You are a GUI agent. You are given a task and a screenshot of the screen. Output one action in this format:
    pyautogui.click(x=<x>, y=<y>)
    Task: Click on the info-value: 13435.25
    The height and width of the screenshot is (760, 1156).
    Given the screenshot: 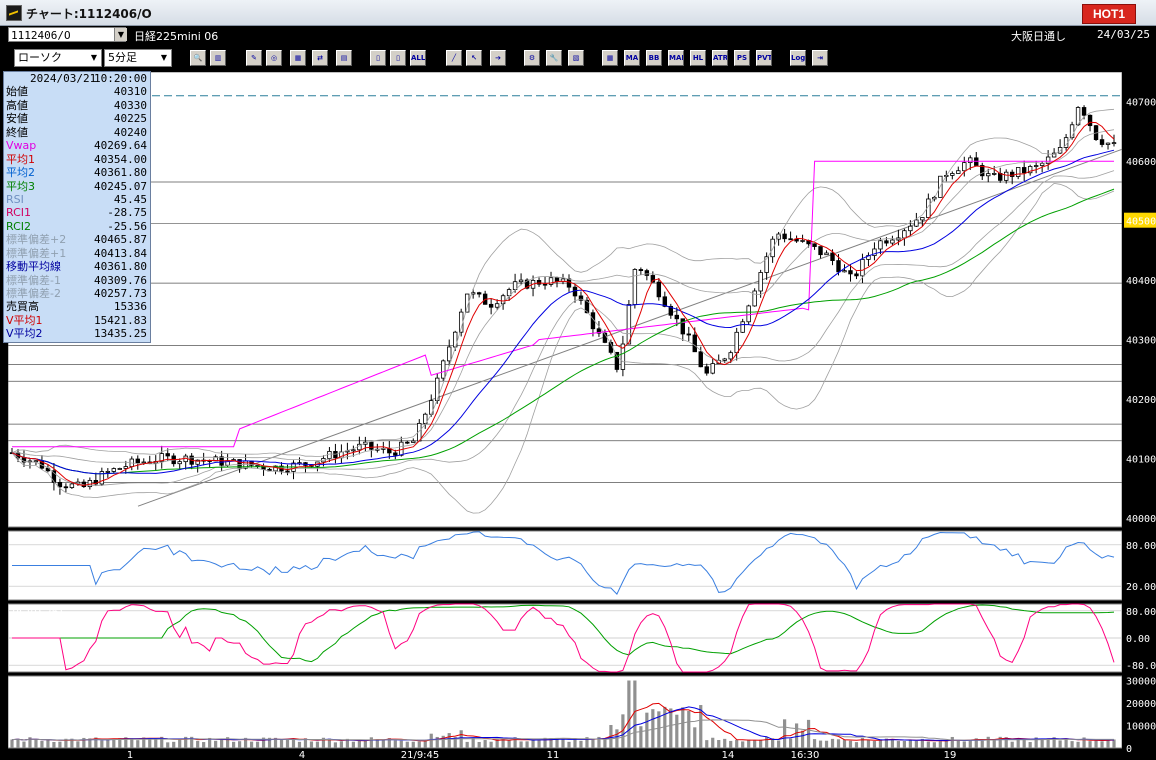 What is the action you would take?
    pyautogui.click(x=120, y=334)
    